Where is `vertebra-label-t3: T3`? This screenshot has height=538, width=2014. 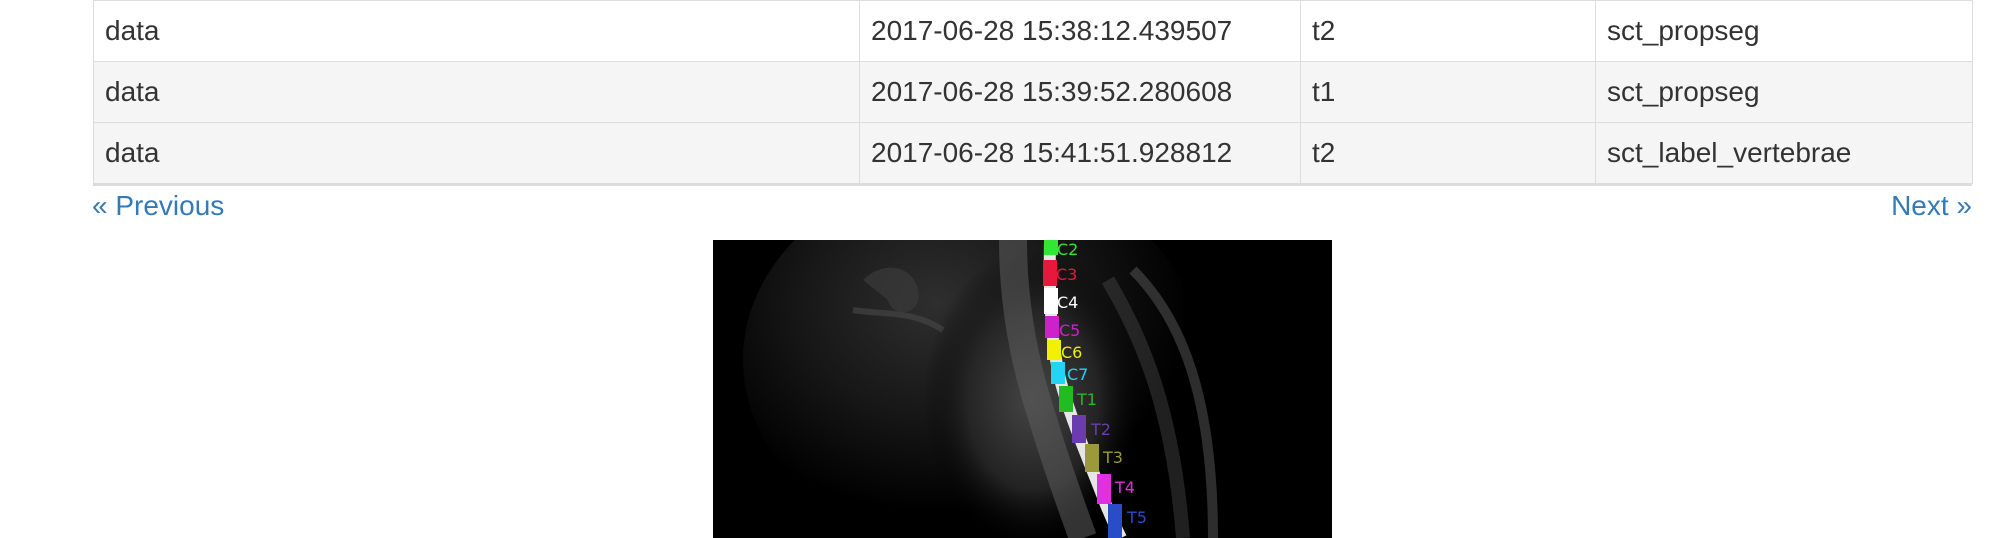
vertebra-label-t3: T3 is located at coordinates (1112, 457).